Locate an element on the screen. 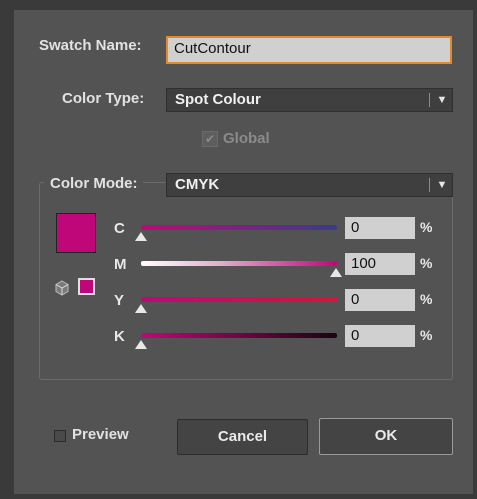  channel-m-slider-thumb is located at coordinates (336, 272).